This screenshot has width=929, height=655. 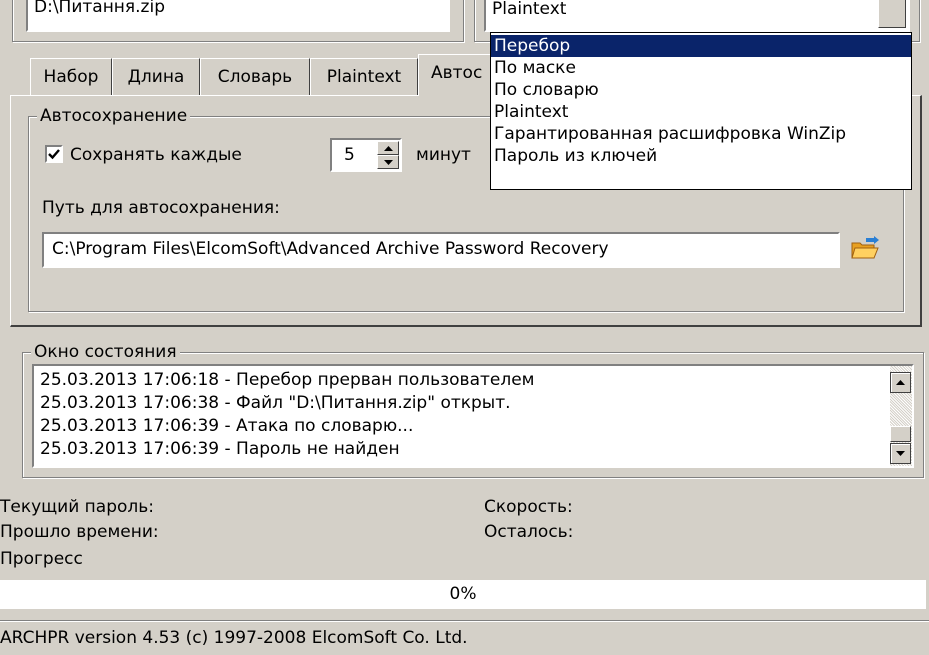 What do you see at coordinates (156, 155) in the screenshot?
I see `autosave-checkbox-label: Сохранять каждые` at bounding box center [156, 155].